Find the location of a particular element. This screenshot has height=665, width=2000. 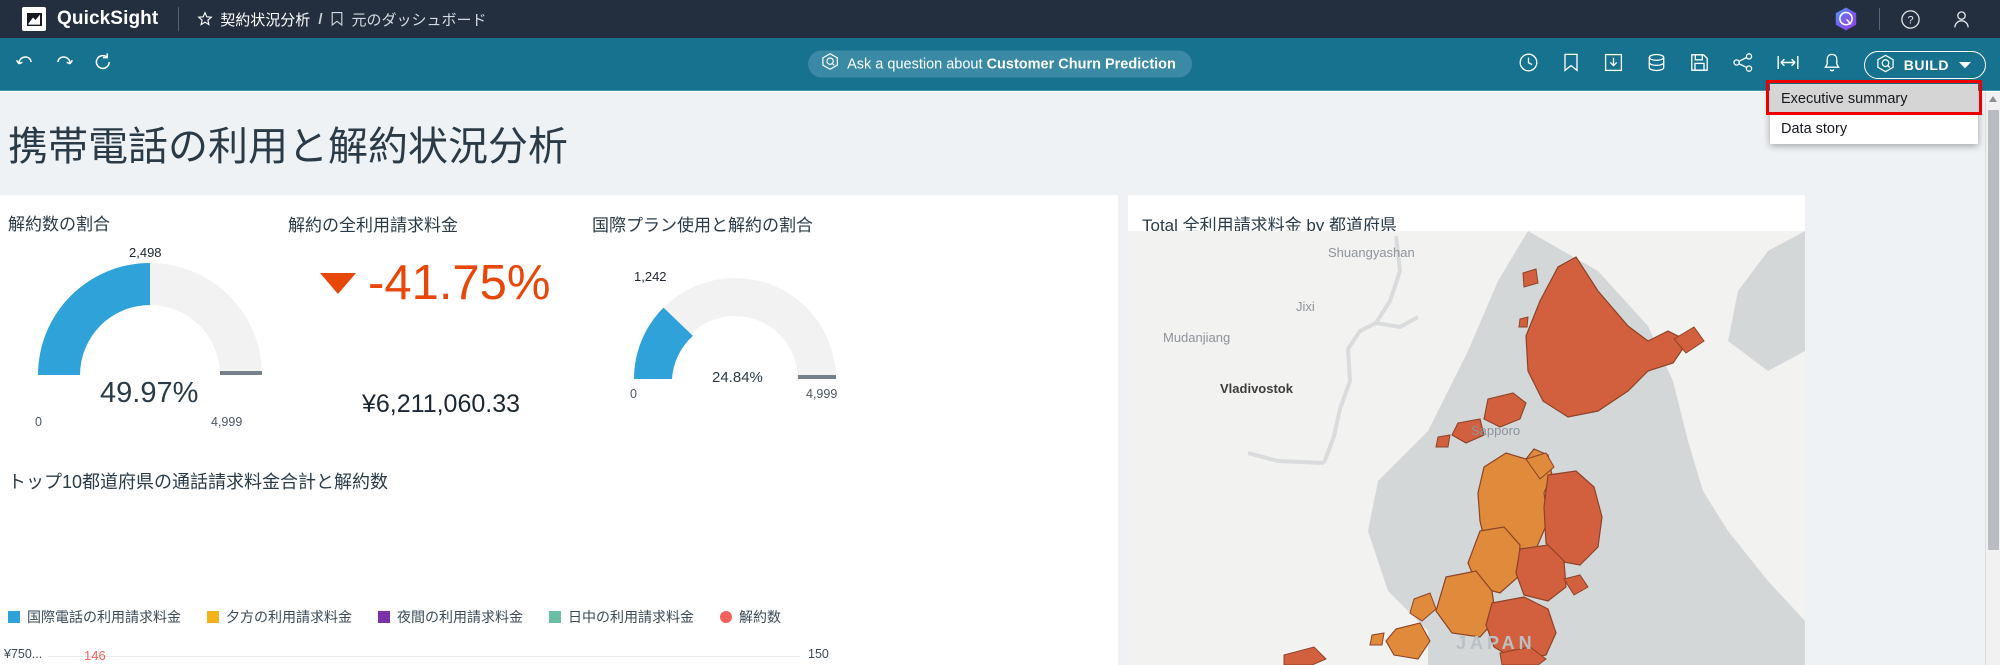

dataset-icon is located at coordinates (1656, 65).